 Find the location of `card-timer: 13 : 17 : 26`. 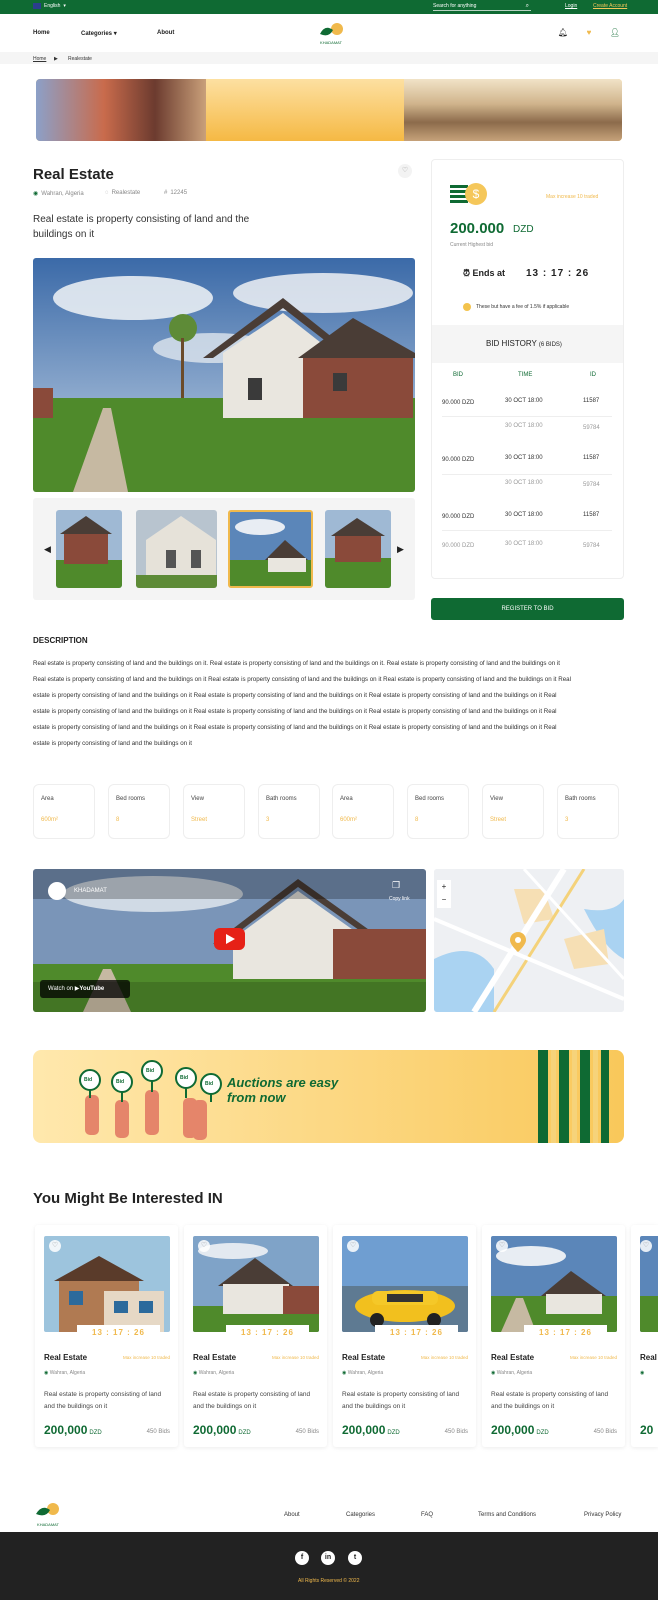

card-timer: 13 : 17 : 26 is located at coordinates (118, 1333).